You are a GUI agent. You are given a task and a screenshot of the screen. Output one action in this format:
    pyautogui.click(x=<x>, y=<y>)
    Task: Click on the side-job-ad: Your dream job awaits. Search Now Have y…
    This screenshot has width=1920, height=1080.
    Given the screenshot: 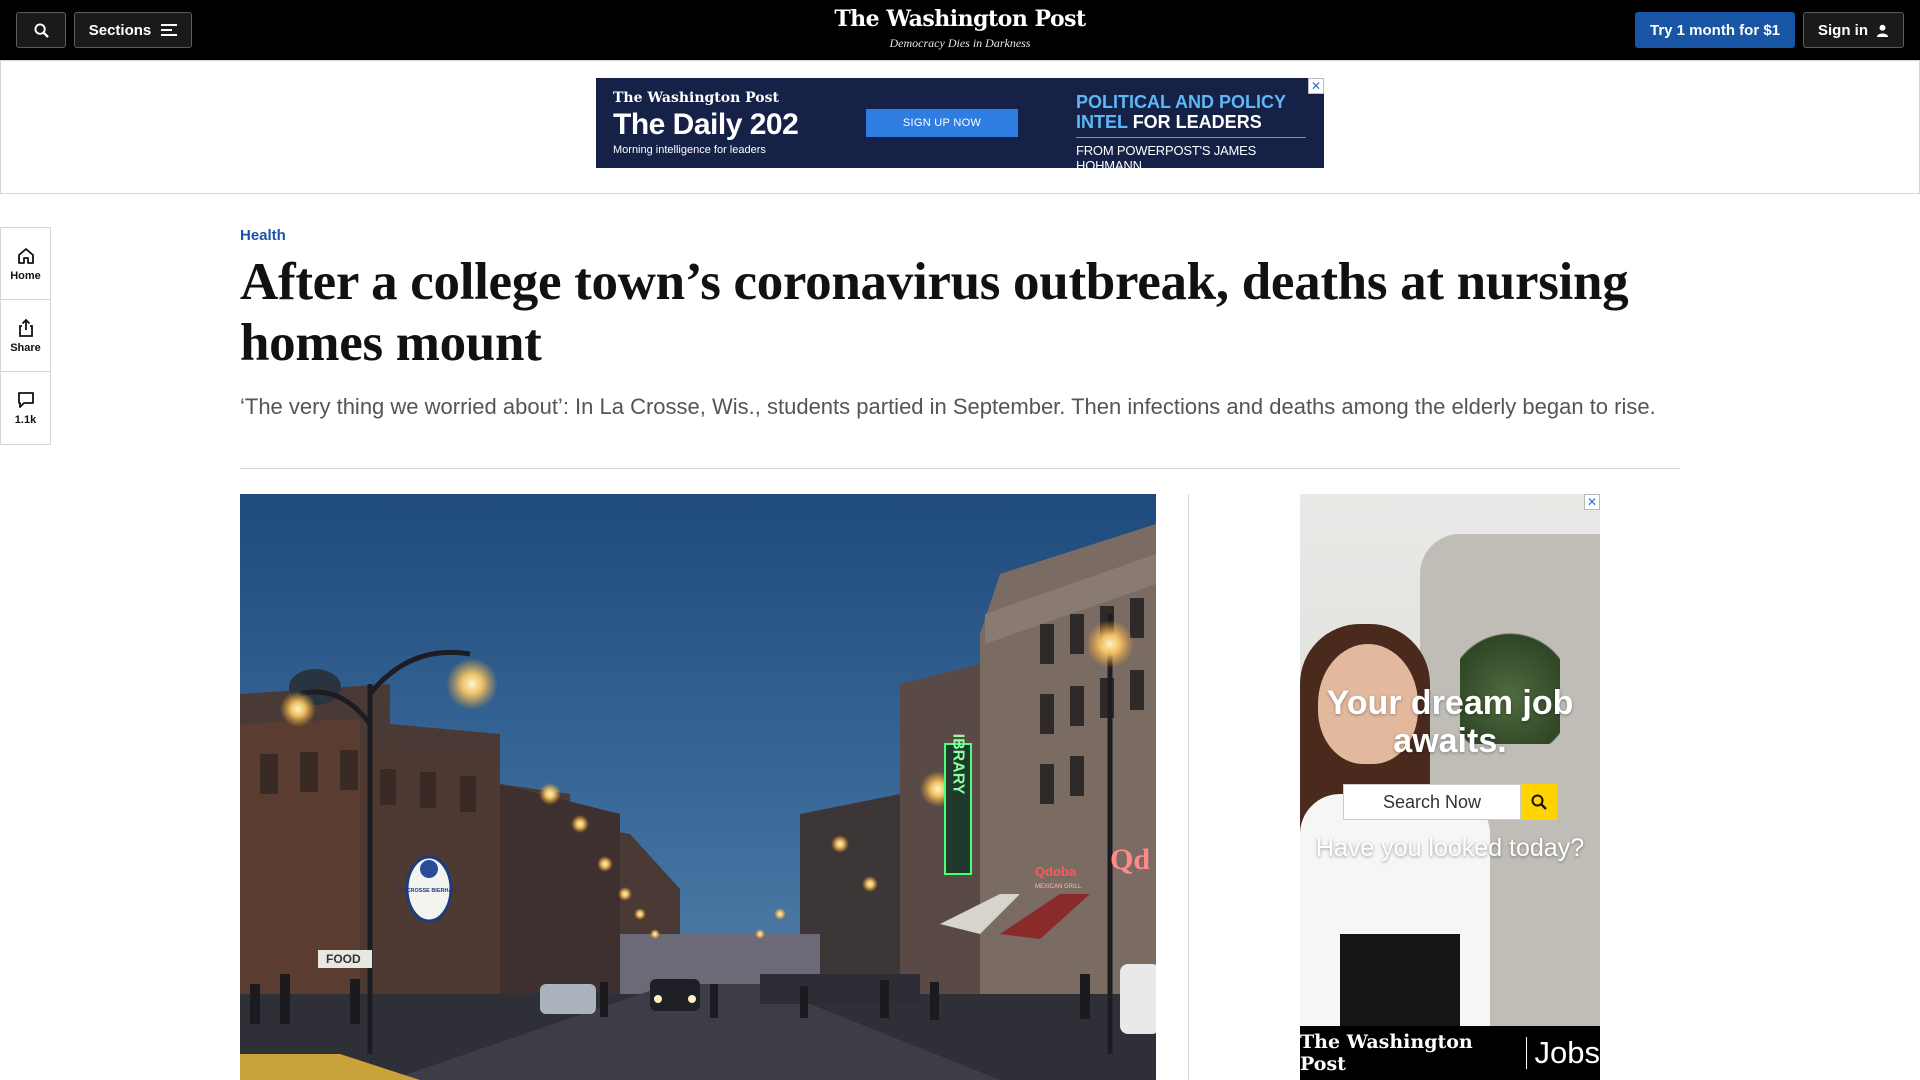 What is the action you would take?
    pyautogui.click(x=1450, y=787)
    